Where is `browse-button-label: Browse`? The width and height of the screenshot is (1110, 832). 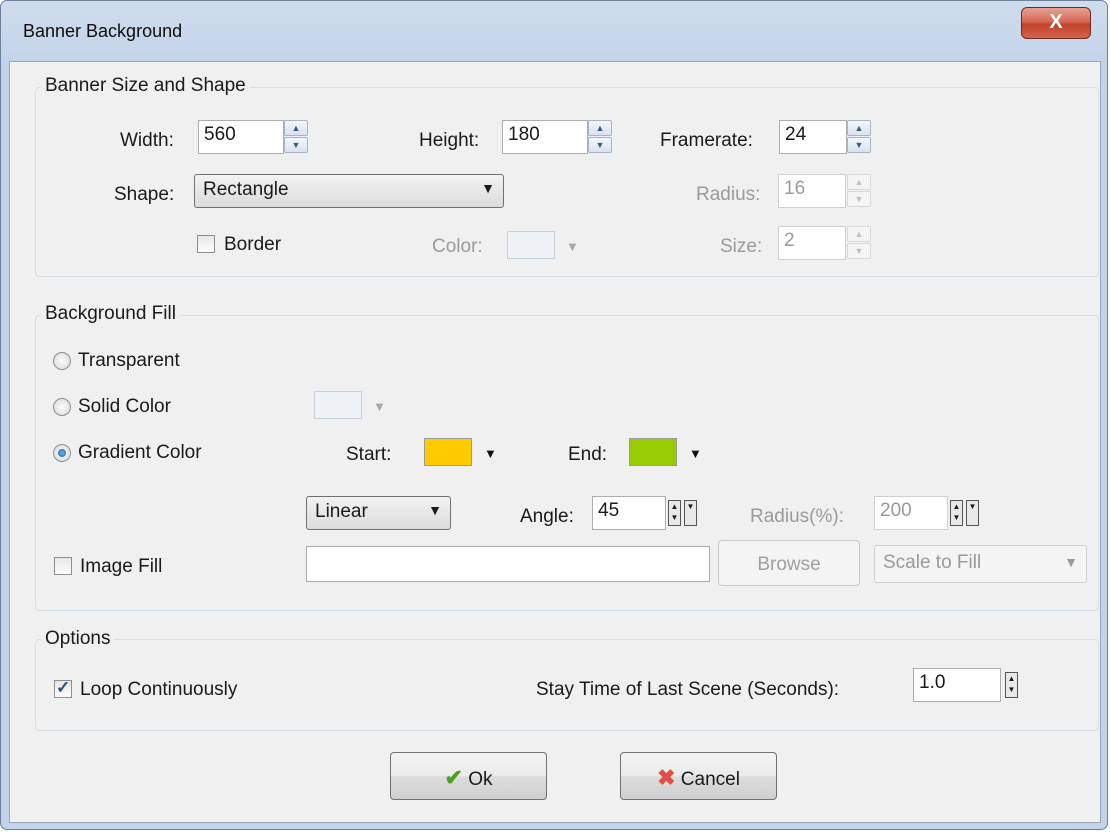 browse-button-label: Browse is located at coordinates (789, 564).